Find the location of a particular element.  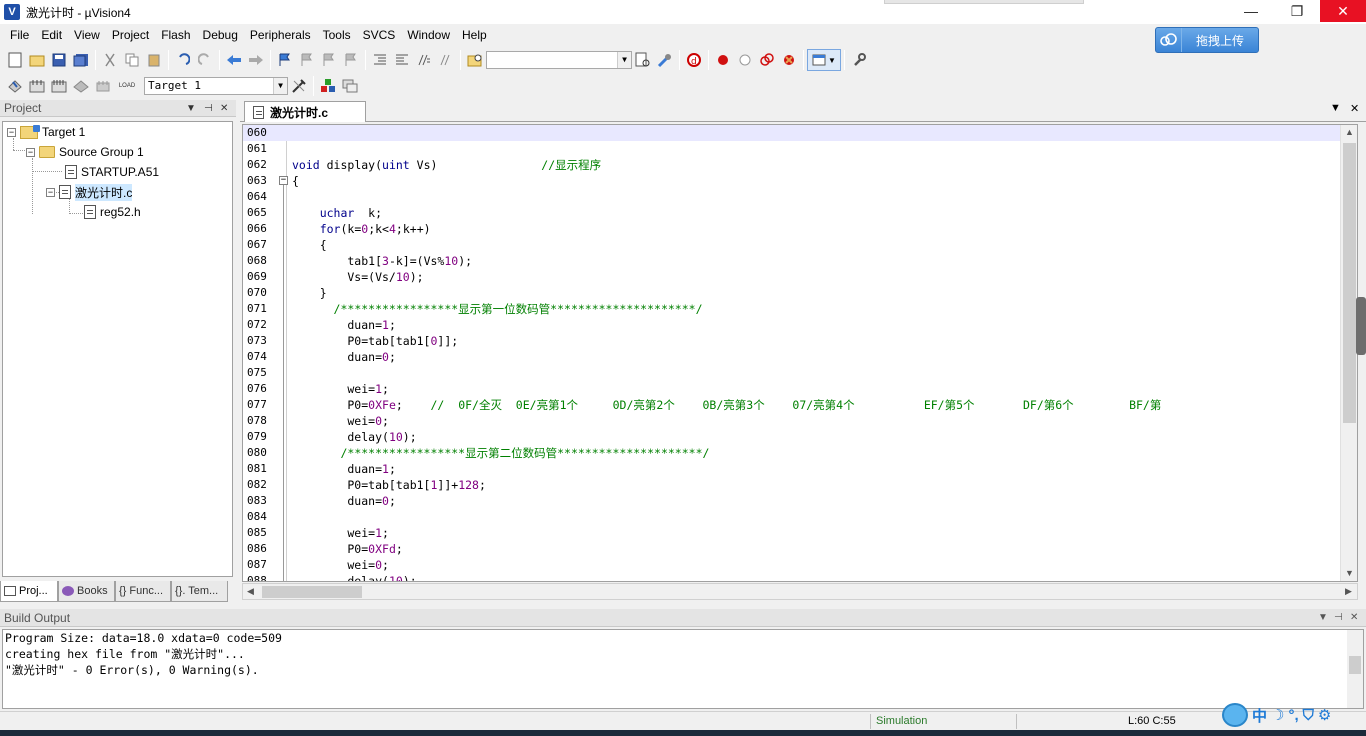

find-combo: ▼ is located at coordinates (559, 60).